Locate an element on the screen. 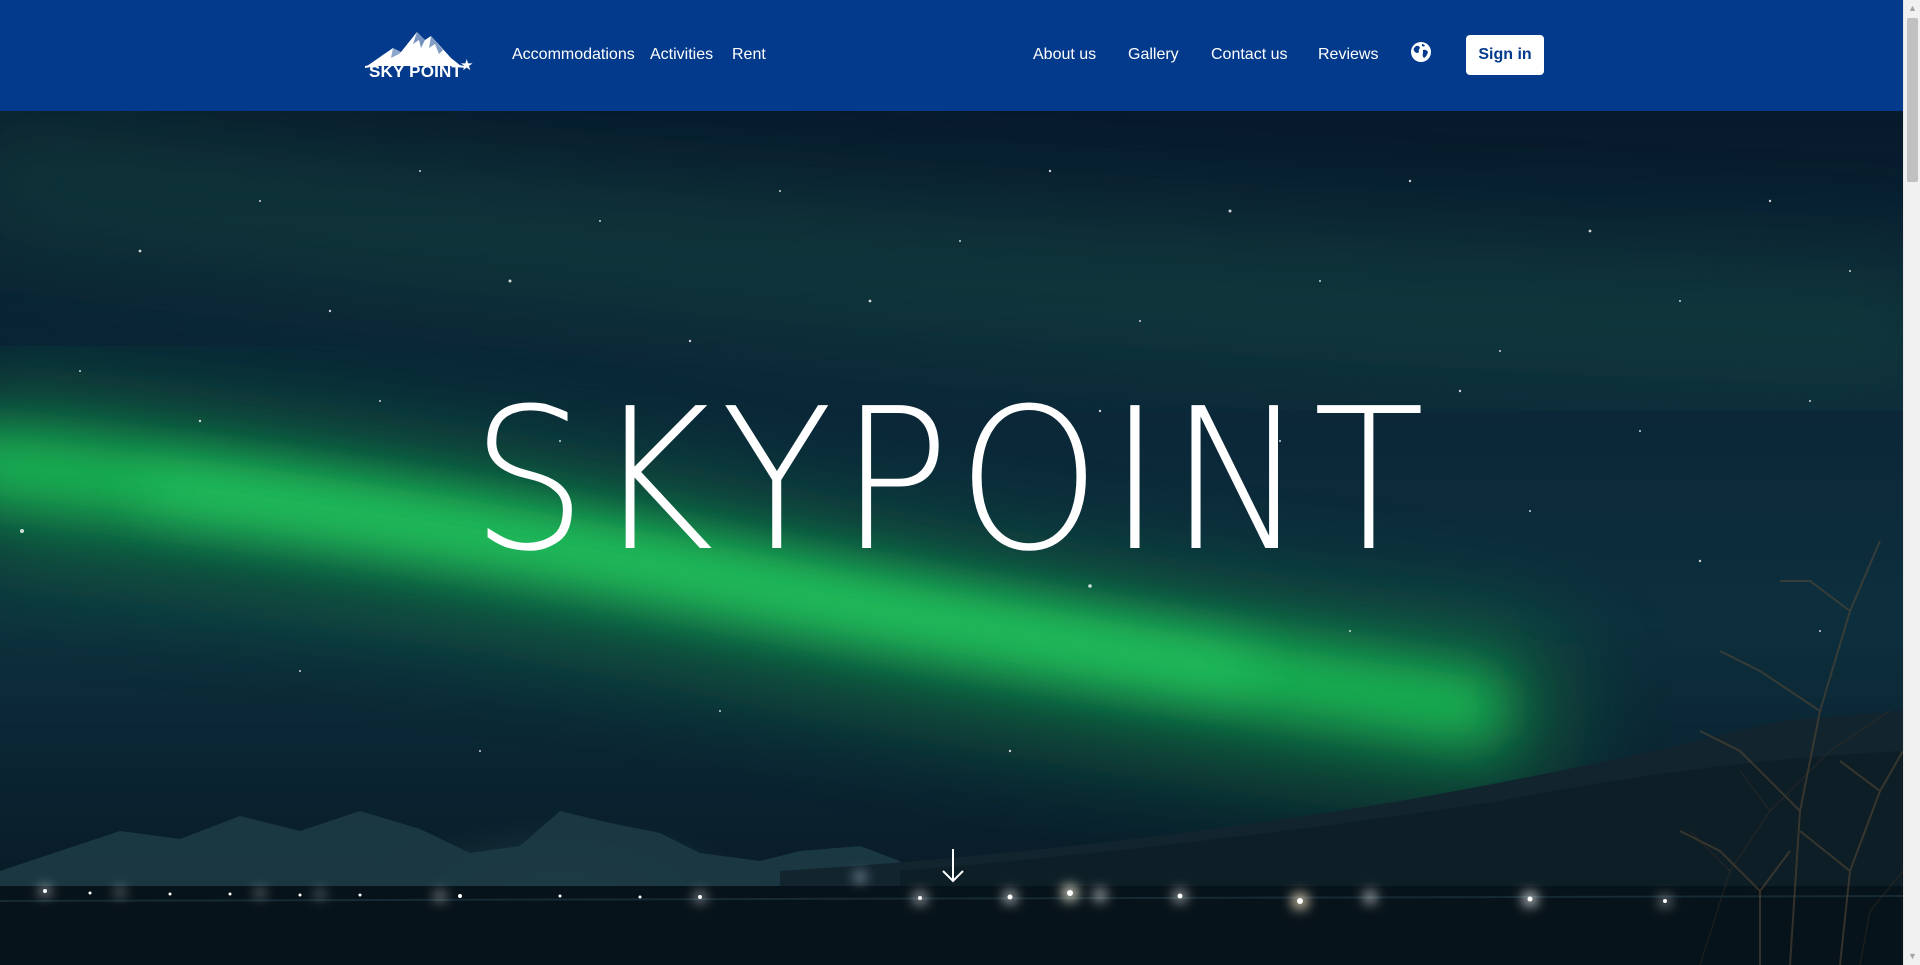  star-icon: ★ is located at coordinates (467, 65).